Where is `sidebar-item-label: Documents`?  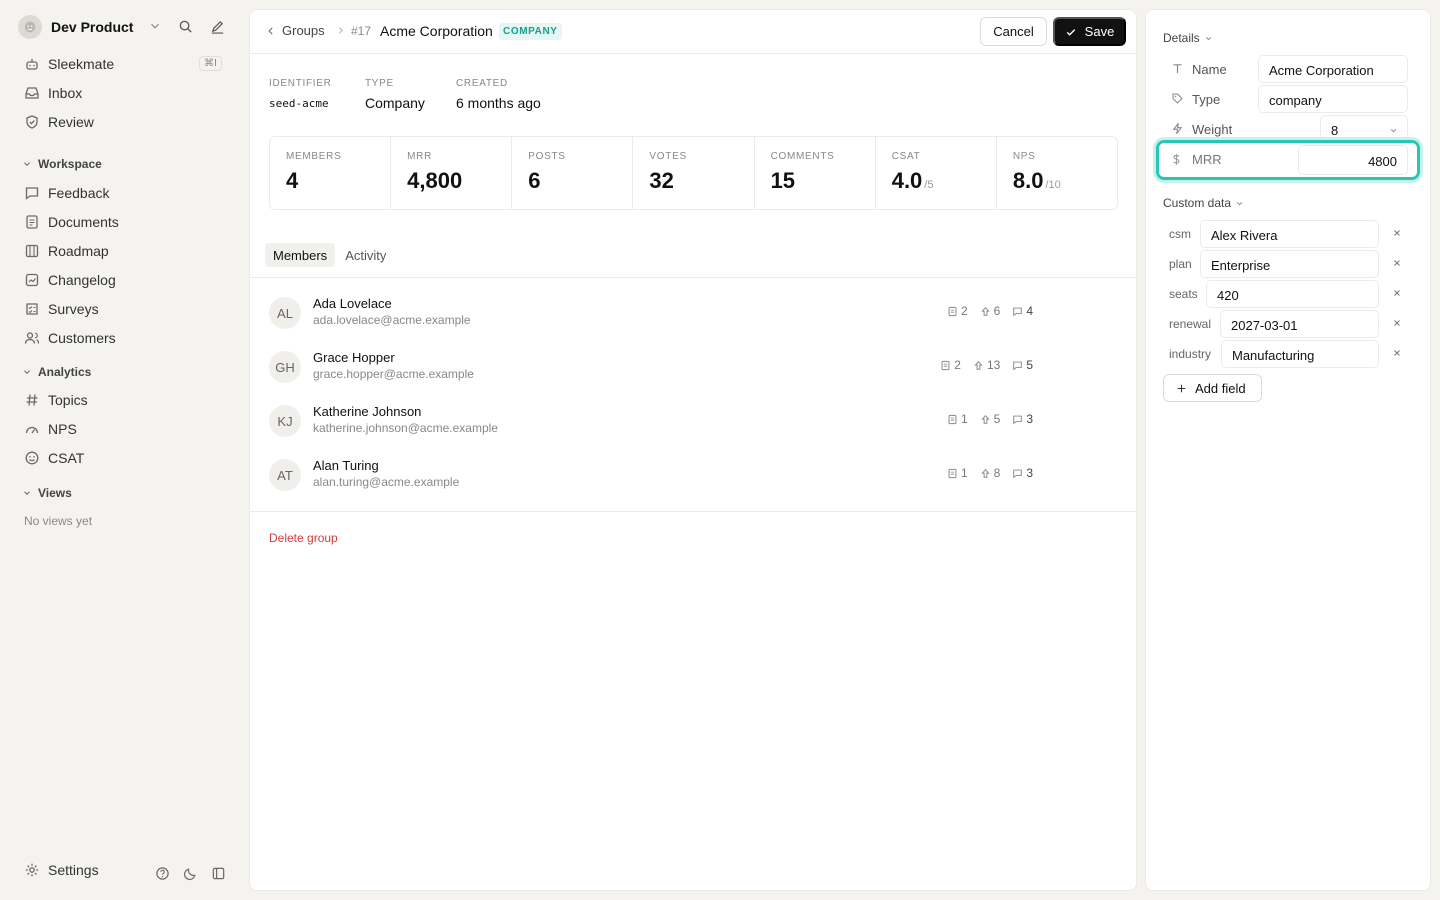
sidebar-item-label: Documents is located at coordinates (83, 222).